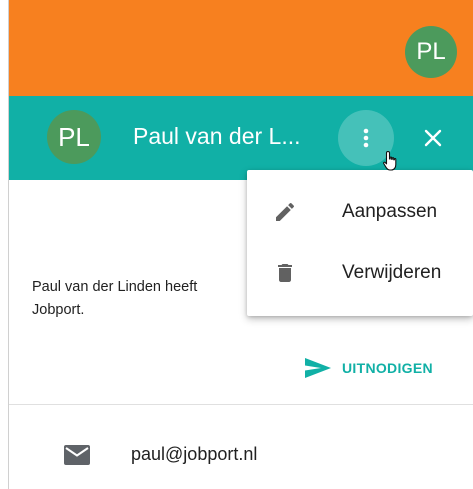 The height and width of the screenshot is (489, 473). I want to click on menu-item-edit: Aanpassen, so click(360, 212).